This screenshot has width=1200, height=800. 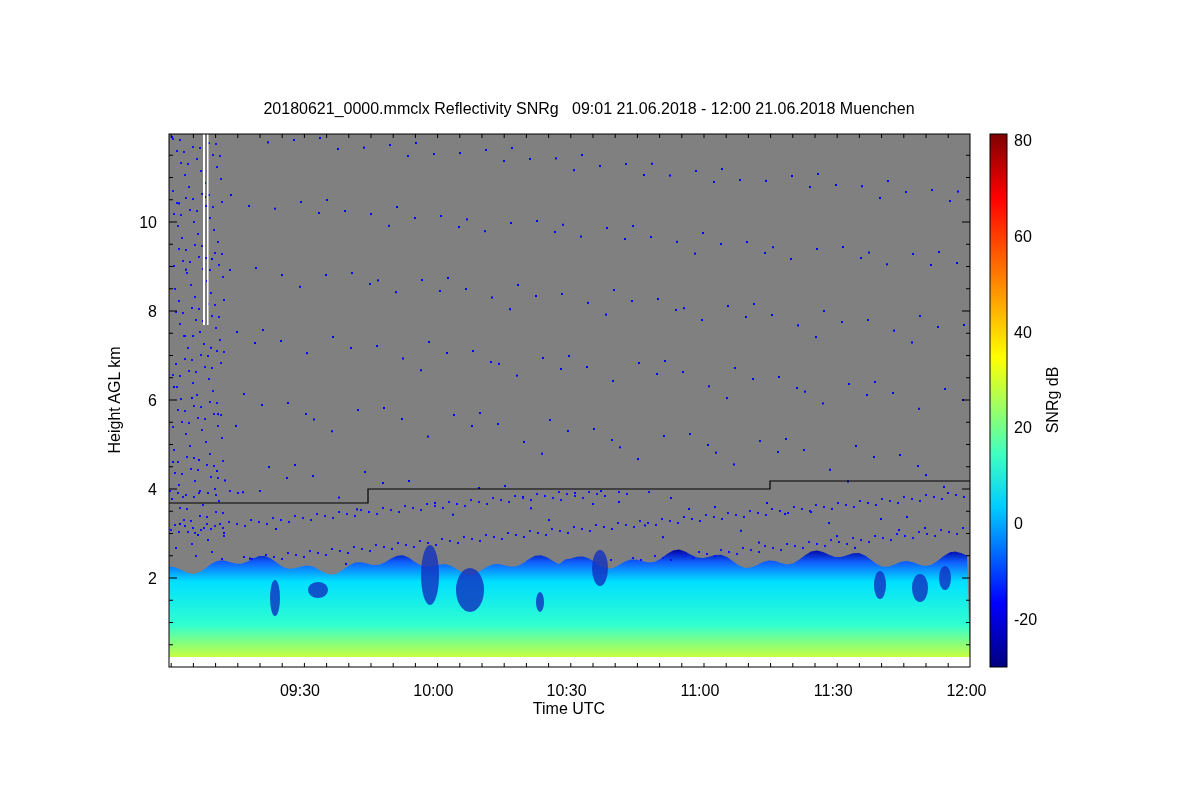 What do you see at coordinates (700, 690) in the screenshot?
I see `x-tick-label: 11:00` at bounding box center [700, 690].